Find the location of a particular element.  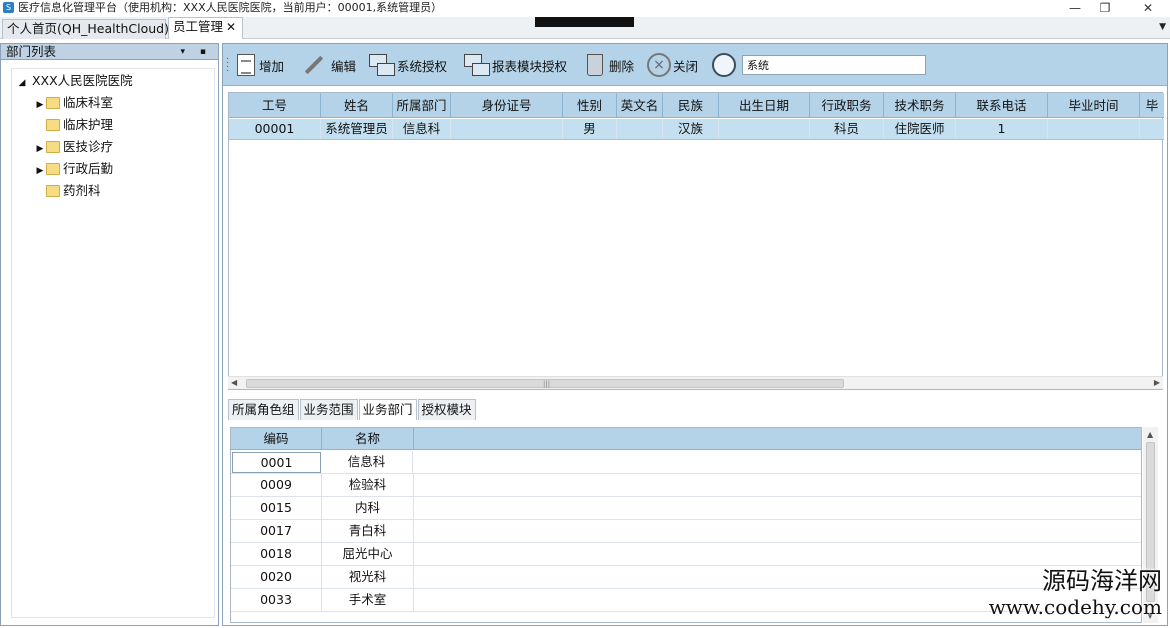

edit-button-label: 编辑 is located at coordinates (344, 66).